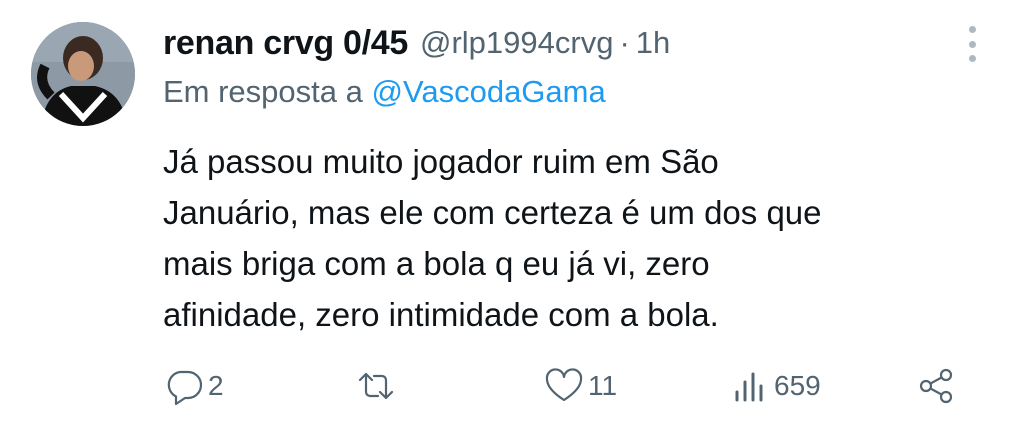  I want to click on like-button: 11, so click(580, 386).